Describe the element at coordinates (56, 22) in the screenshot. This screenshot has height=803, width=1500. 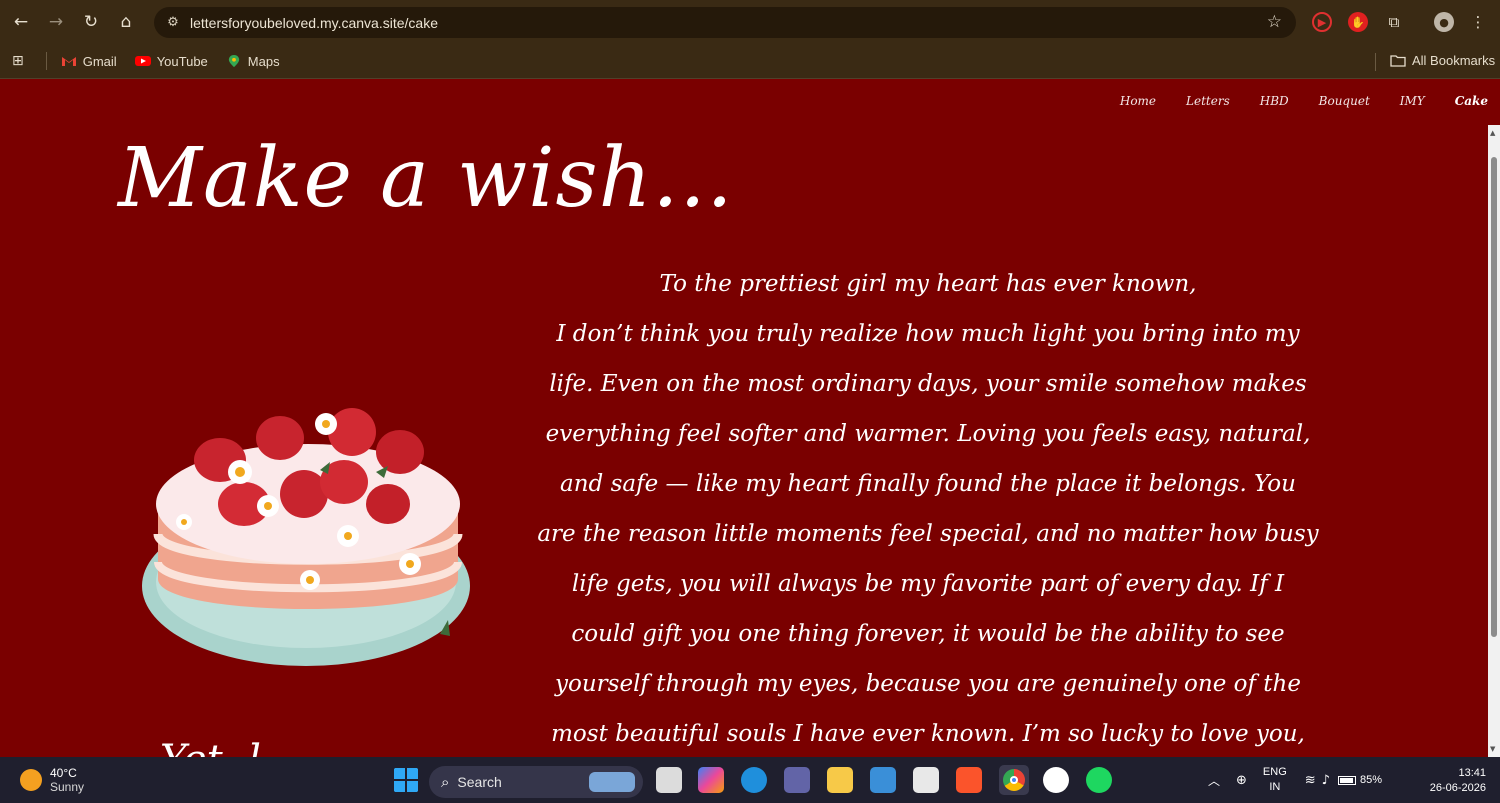
I see `forward-button: →` at that location.